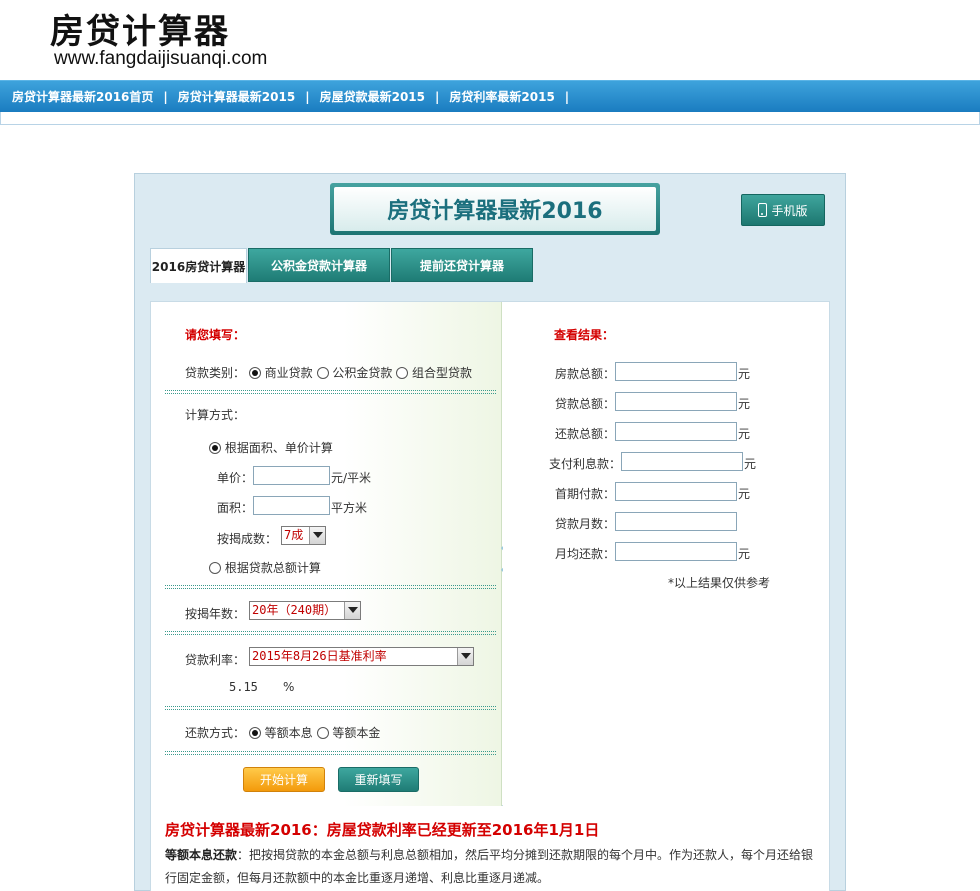 Image resolution: width=980 pixels, height=891 pixels. What do you see at coordinates (585, 404) in the screenshot?
I see `result-label-loan-total: 贷款总额：` at bounding box center [585, 404].